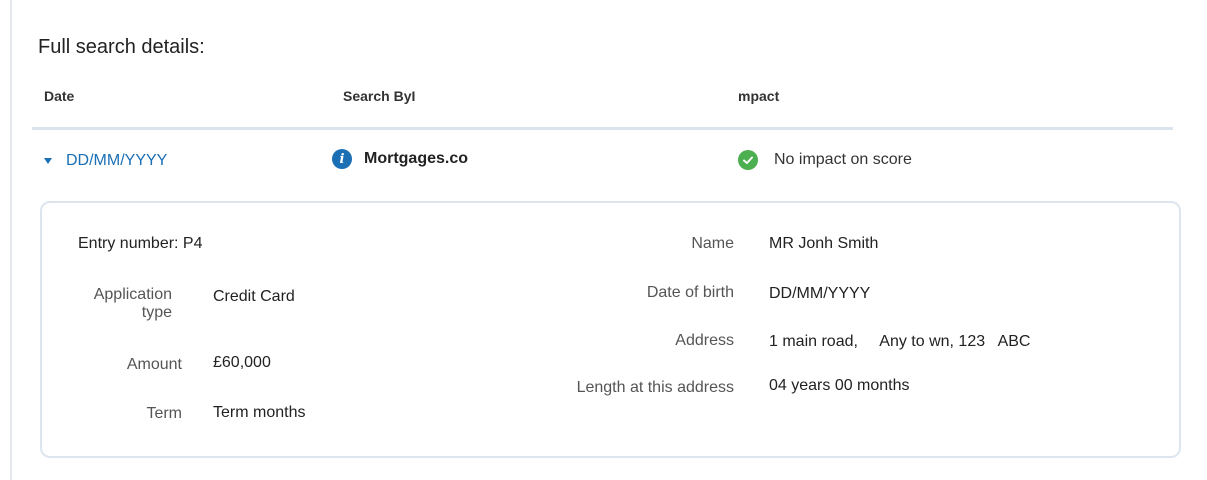 The width and height of the screenshot is (1207, 480). I want to click on length-at-address-value: 04 years 00 months, so click(839, 385).